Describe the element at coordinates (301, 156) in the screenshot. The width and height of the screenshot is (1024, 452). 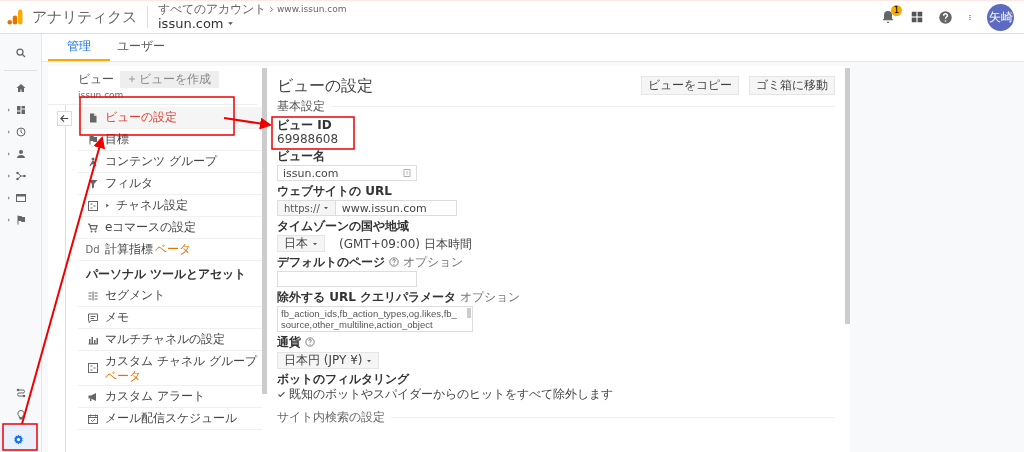
I see `field-label: ビュー名` at that location.